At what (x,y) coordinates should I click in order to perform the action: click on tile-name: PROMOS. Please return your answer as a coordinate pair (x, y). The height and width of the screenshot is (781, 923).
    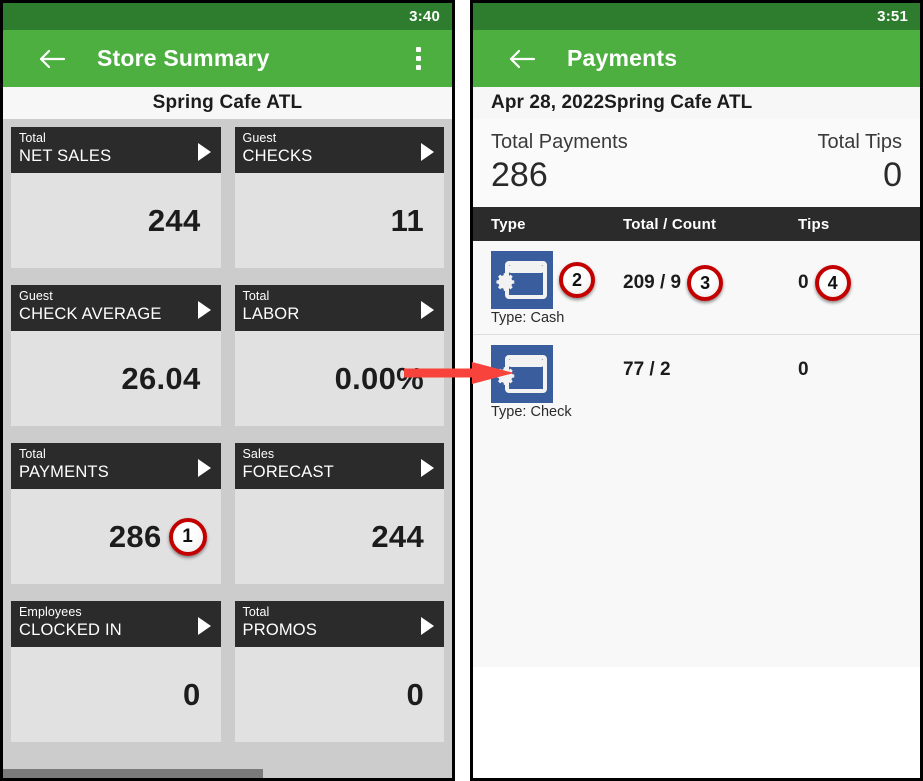
    Looking at the image, I should click on (280, 630).